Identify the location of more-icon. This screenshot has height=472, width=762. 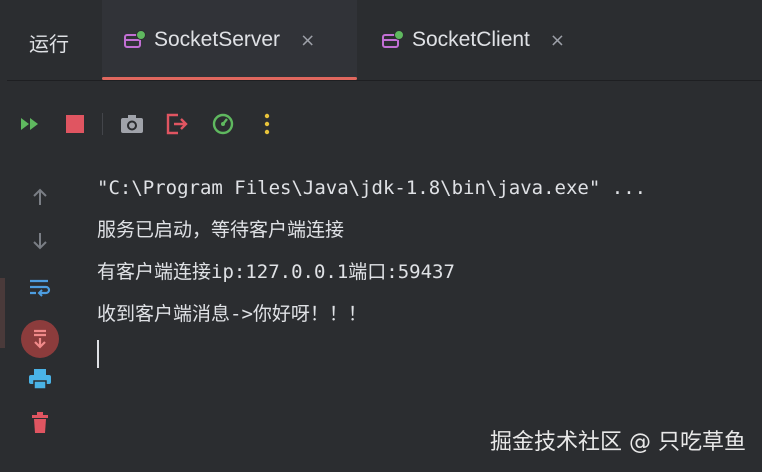
(267, 124).